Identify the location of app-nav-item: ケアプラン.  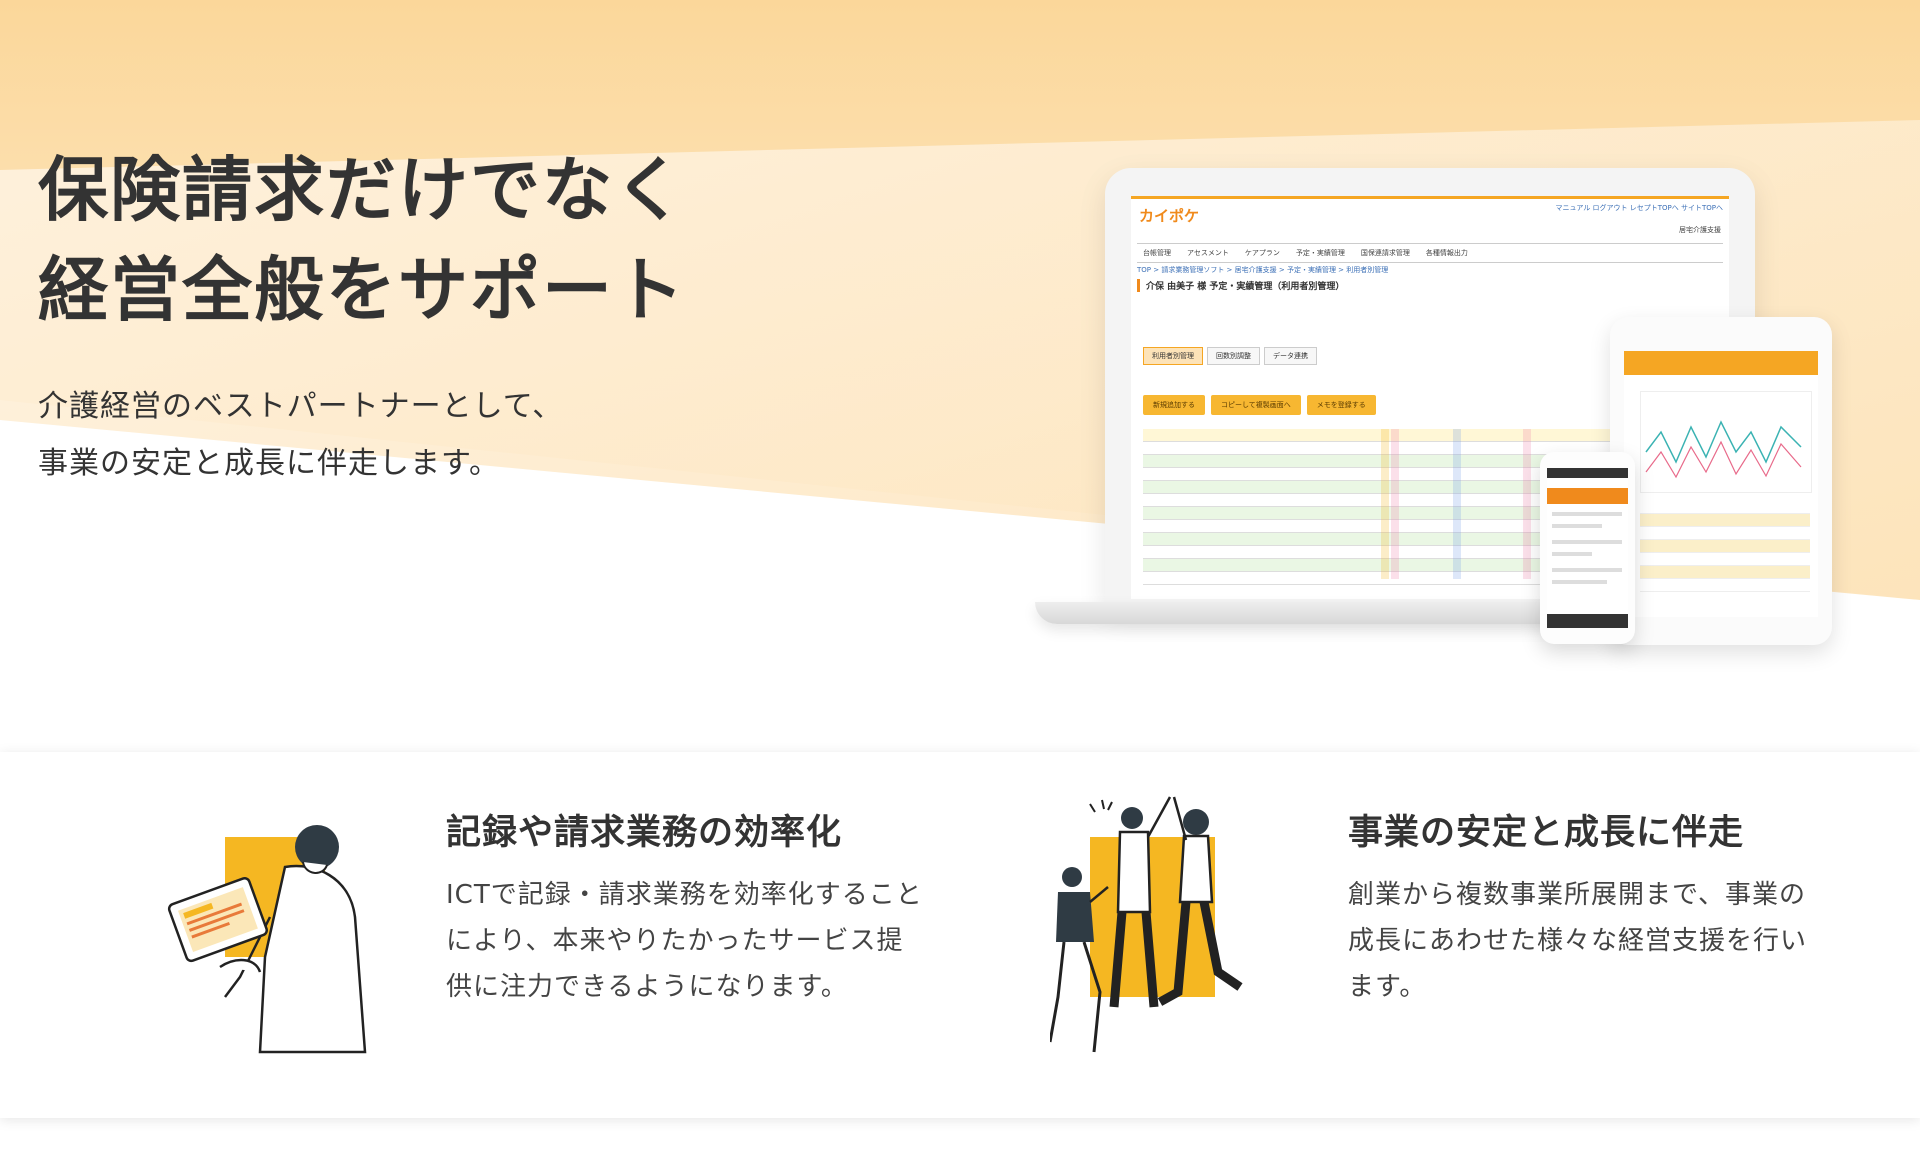
(1262, 253).